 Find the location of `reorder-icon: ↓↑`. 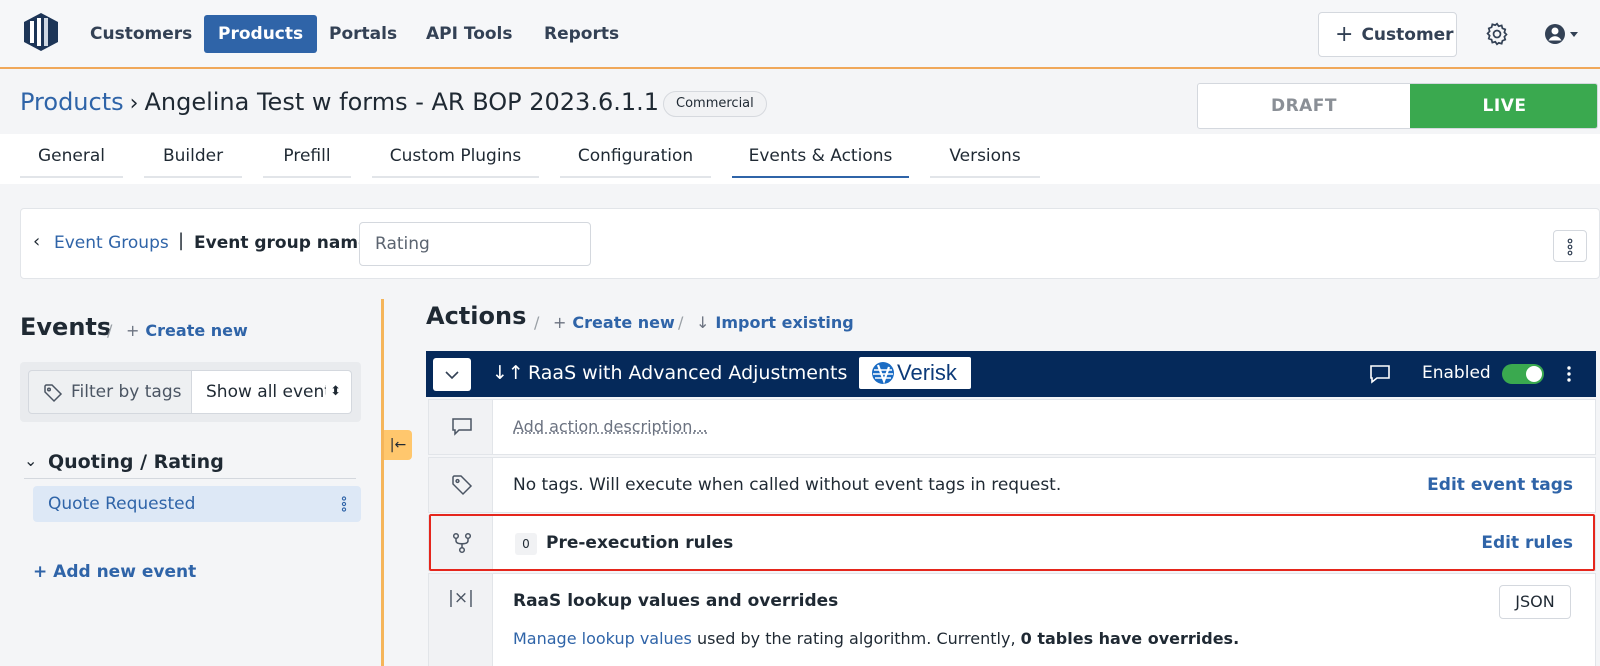

reorder-icon: ↓↑ is located at coordinates (508, 373).